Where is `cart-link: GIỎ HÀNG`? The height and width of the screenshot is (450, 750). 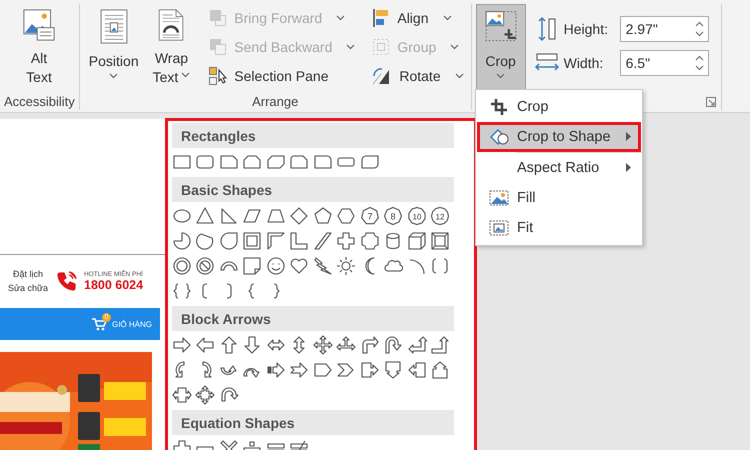
cart-link: GIỎ HÀNG is located at coordinates (132, 324).